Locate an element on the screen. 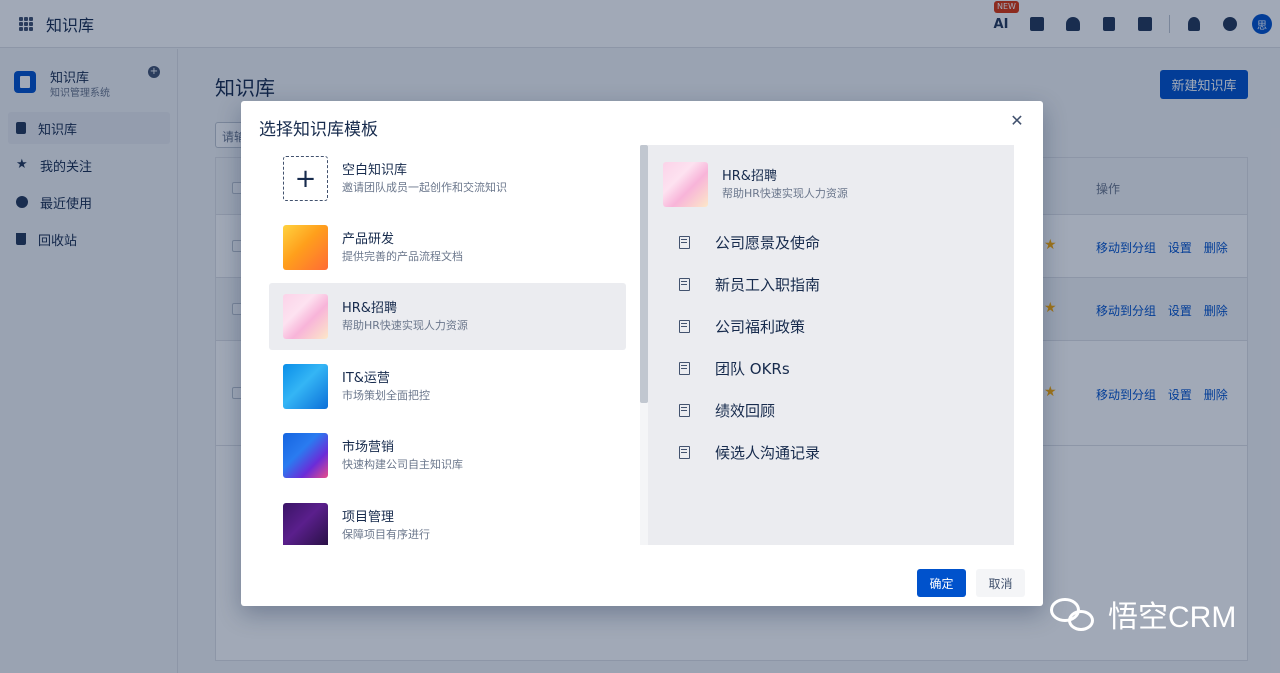 This screenshot has width=1280, height=673. preview-doc-item: 公司福利政策 is located at coordinates (742, 326).